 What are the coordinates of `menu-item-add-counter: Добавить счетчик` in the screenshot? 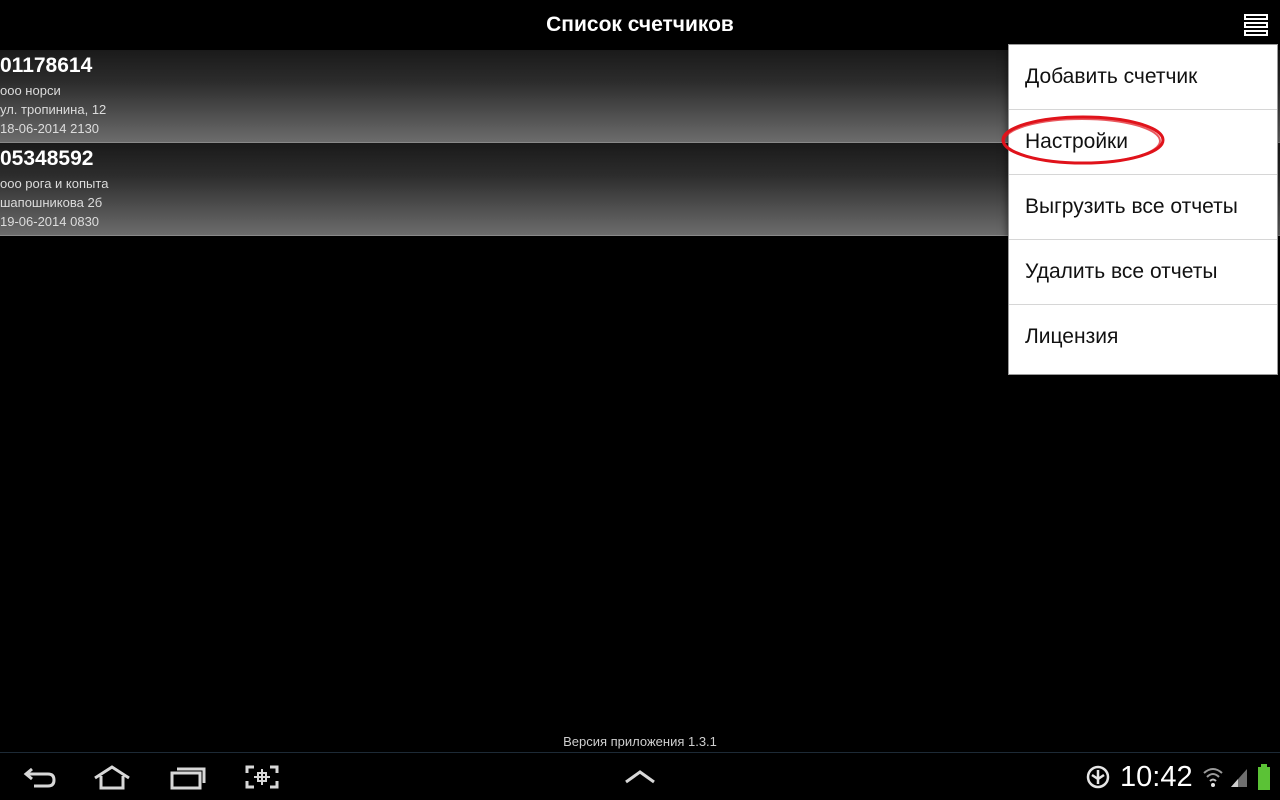 It's located at (1143, 77).